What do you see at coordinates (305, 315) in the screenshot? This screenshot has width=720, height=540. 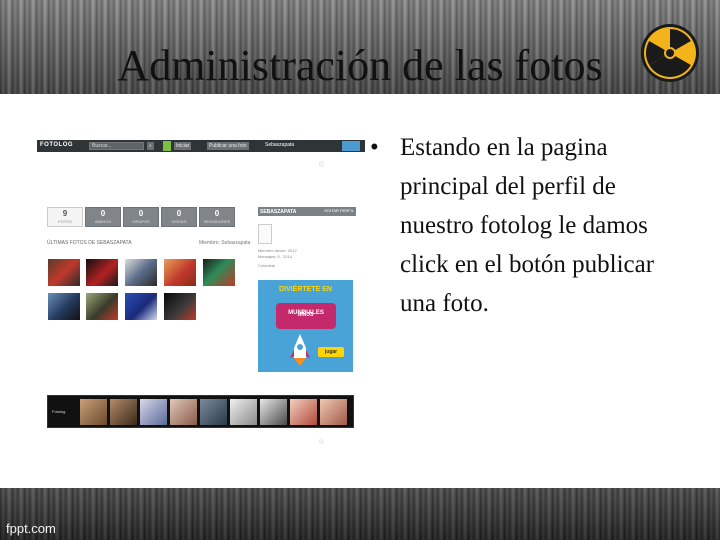 I see `ad-kids-text: NIÑOS` at bounding box center [305, 315].